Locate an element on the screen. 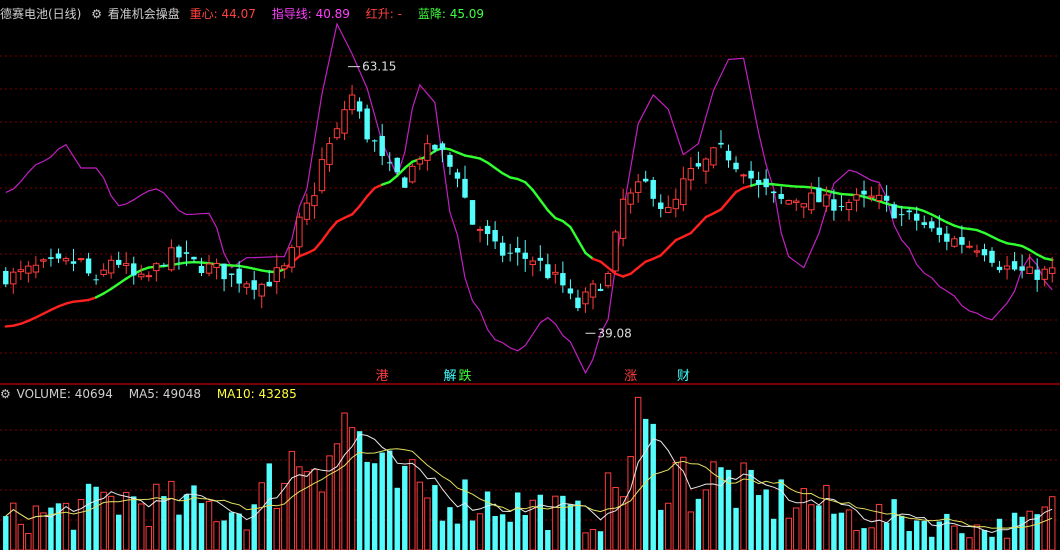 Image resolution: width=1060 pixels, height=550 pixels. volume-label: VOLUME: 40694 is located at coordinates (68, 394).